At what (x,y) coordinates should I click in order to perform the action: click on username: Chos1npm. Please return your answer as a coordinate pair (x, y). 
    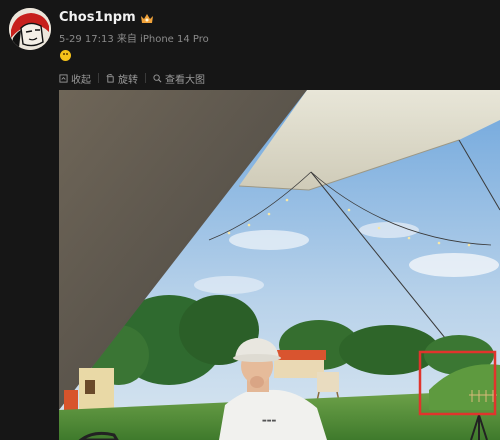
    Looking at the image, I should click on (106, 17).